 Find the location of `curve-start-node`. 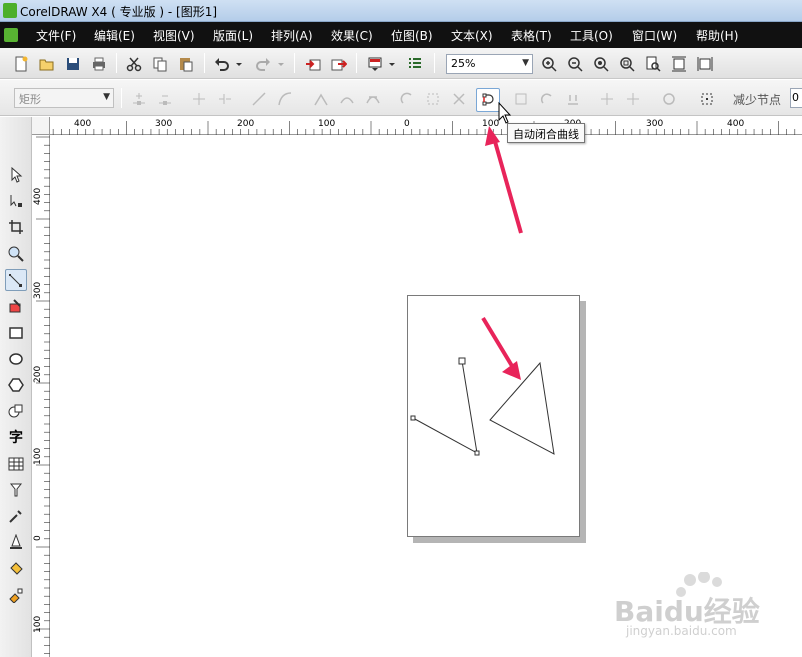

curve-start-node is located at coordinates (462, 361).